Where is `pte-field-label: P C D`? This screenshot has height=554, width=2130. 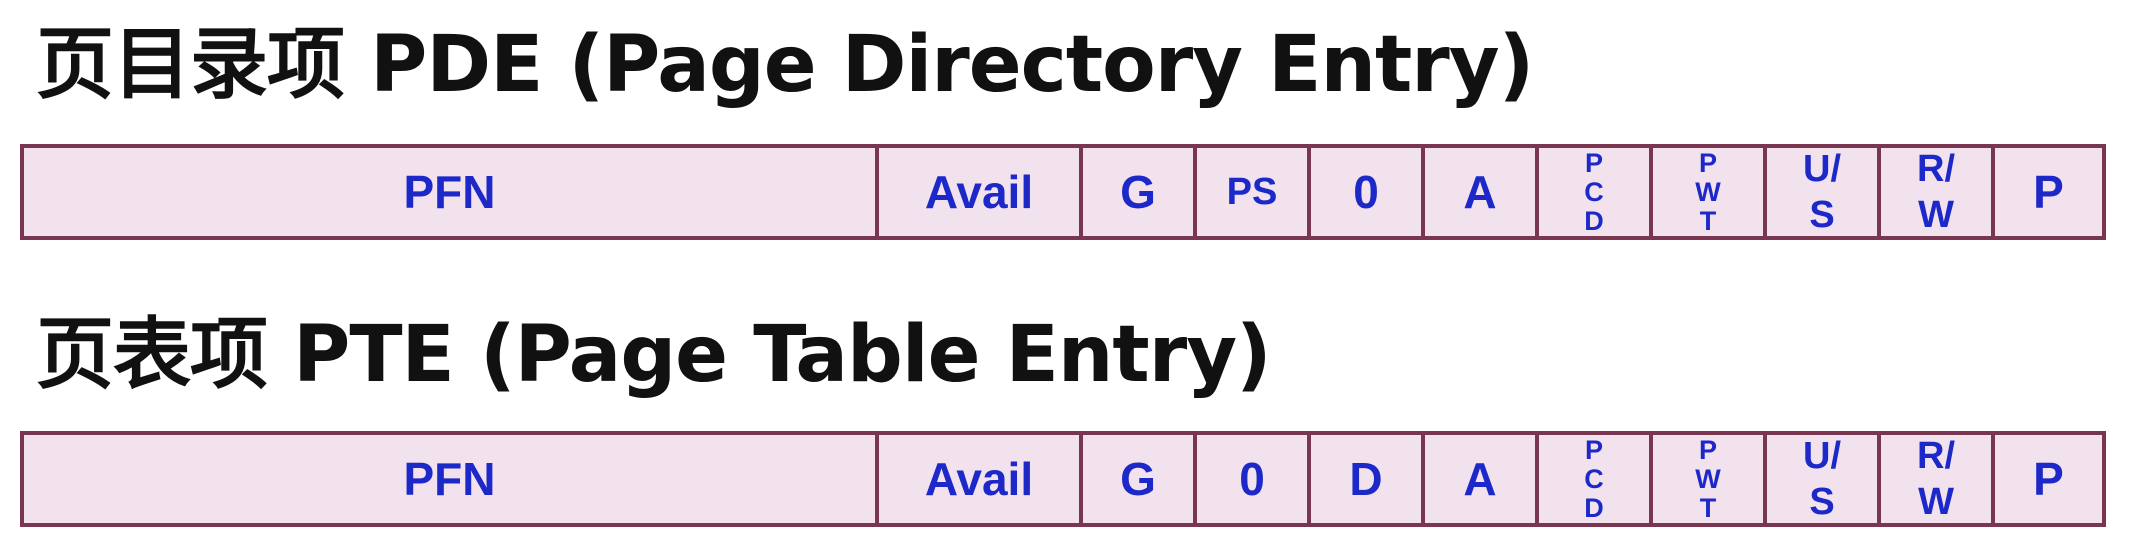 pte-field-label: P C D is located at coordinates (1594, 479).